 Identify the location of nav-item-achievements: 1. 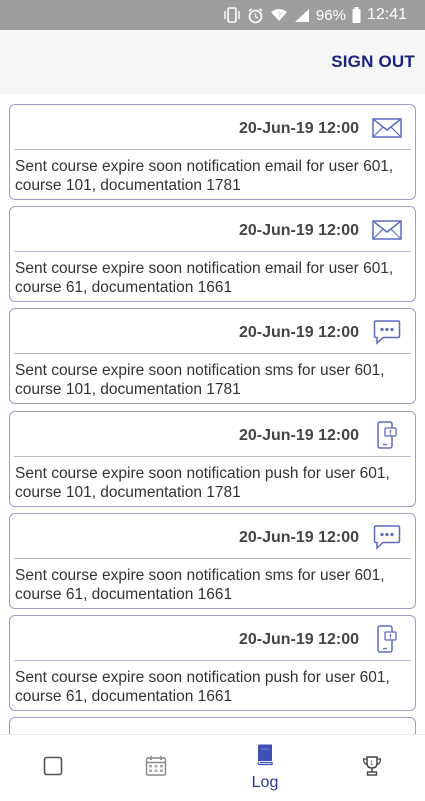
(372, 768).